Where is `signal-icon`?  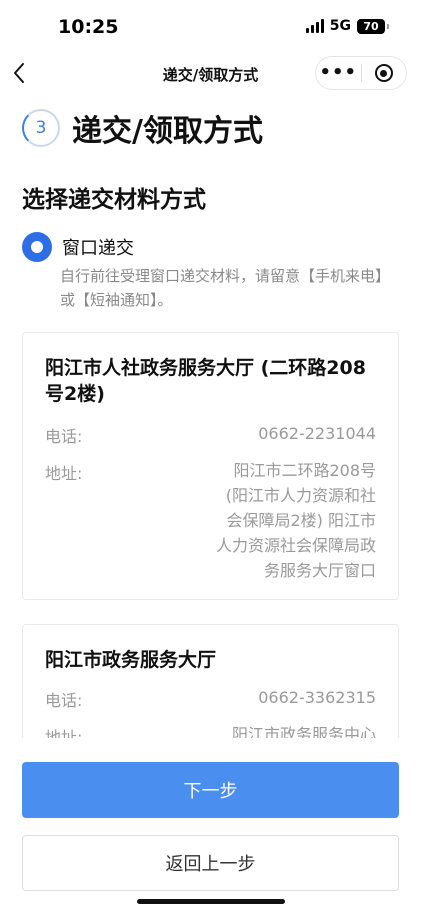 signal-icon is located at coordinates (314, 26).